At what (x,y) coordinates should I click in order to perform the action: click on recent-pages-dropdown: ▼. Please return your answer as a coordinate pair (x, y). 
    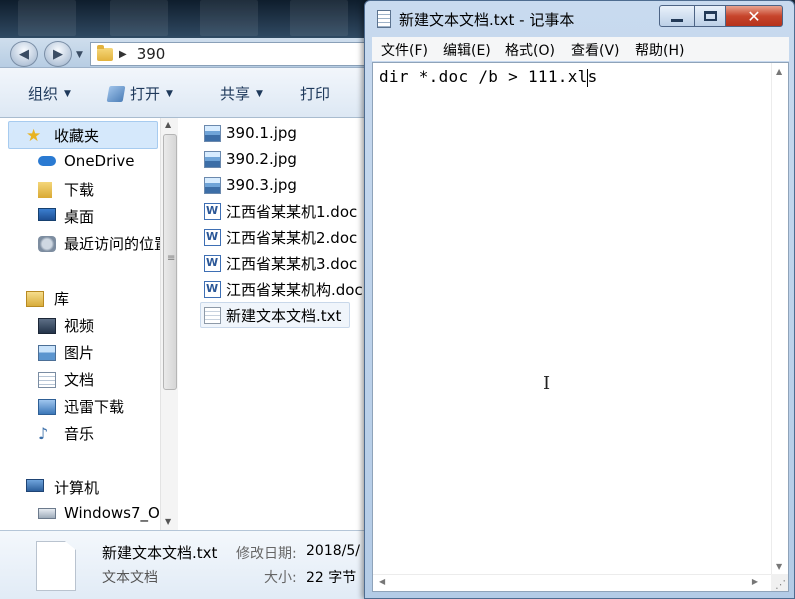
    Looking at the image, I should click on (79, 55).